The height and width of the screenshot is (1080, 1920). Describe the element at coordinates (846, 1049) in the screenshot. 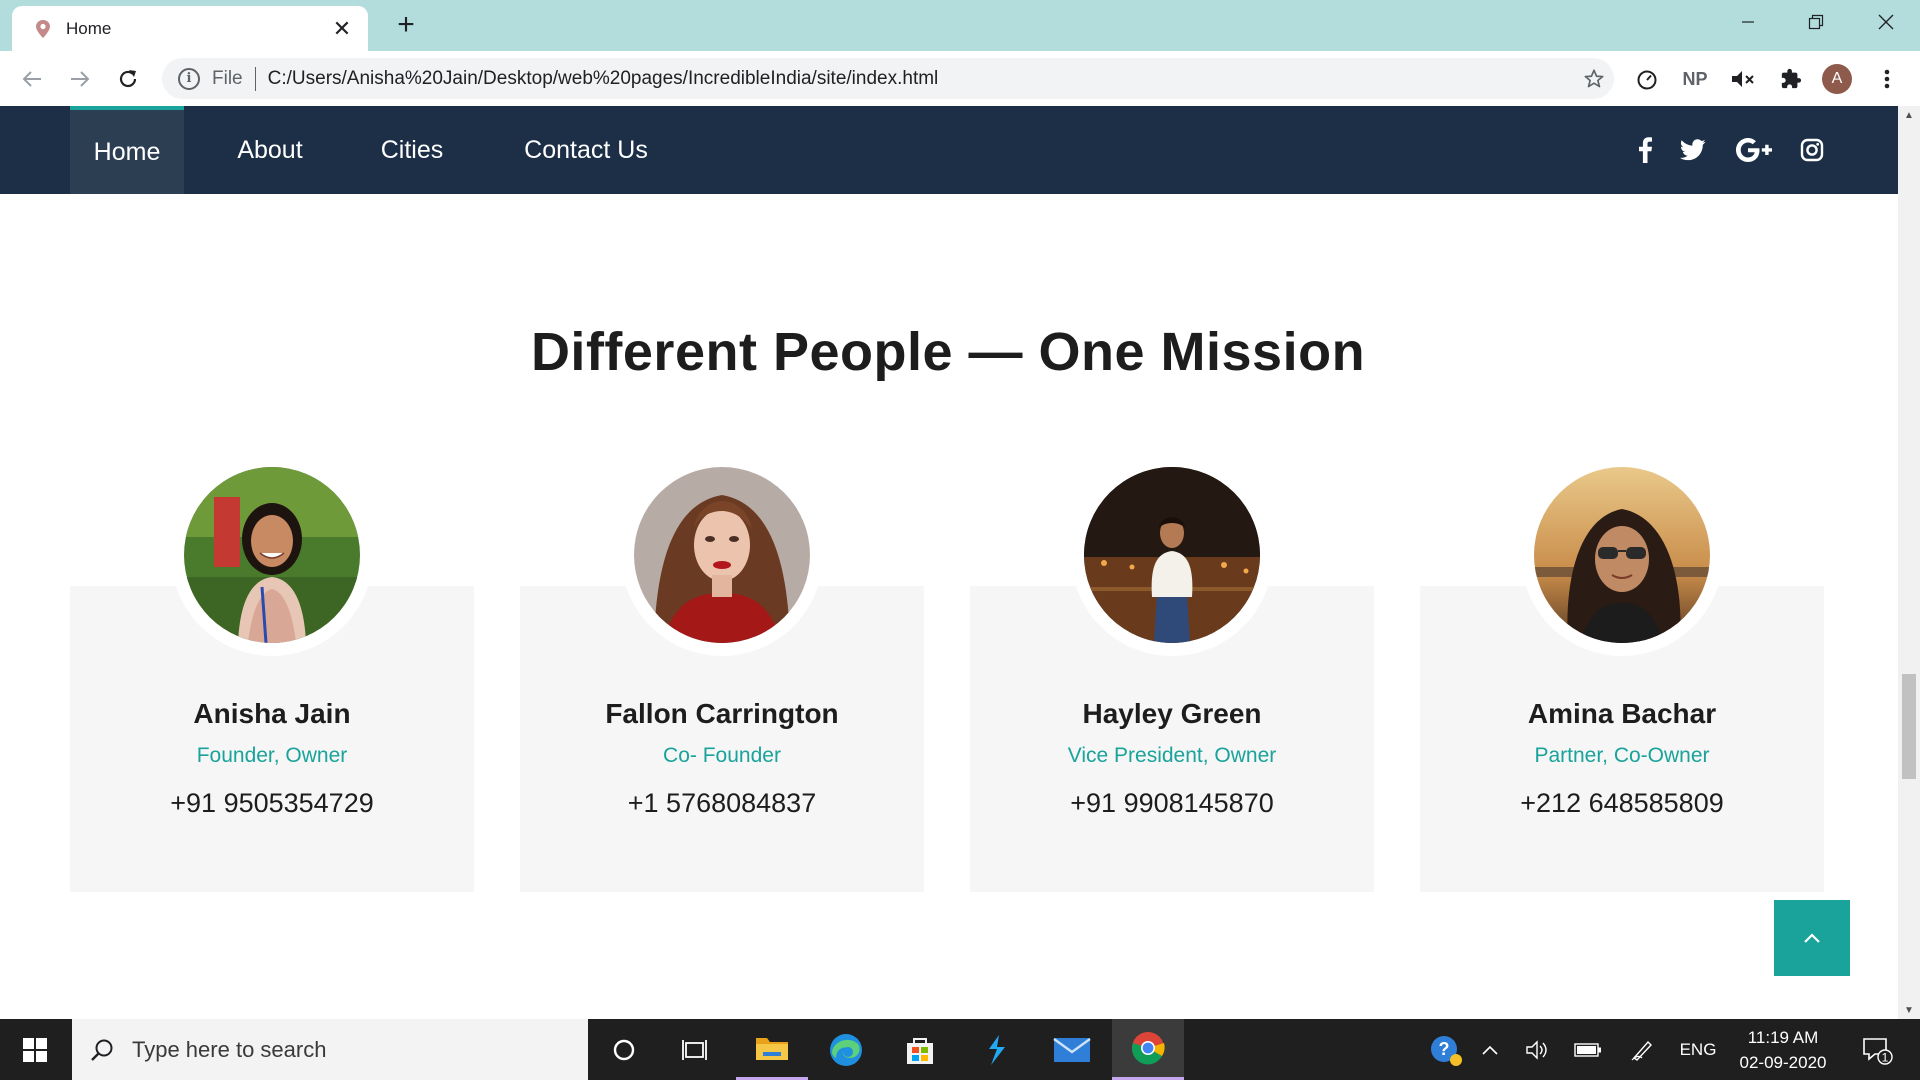

I see `edge-browser-icon` at that location.